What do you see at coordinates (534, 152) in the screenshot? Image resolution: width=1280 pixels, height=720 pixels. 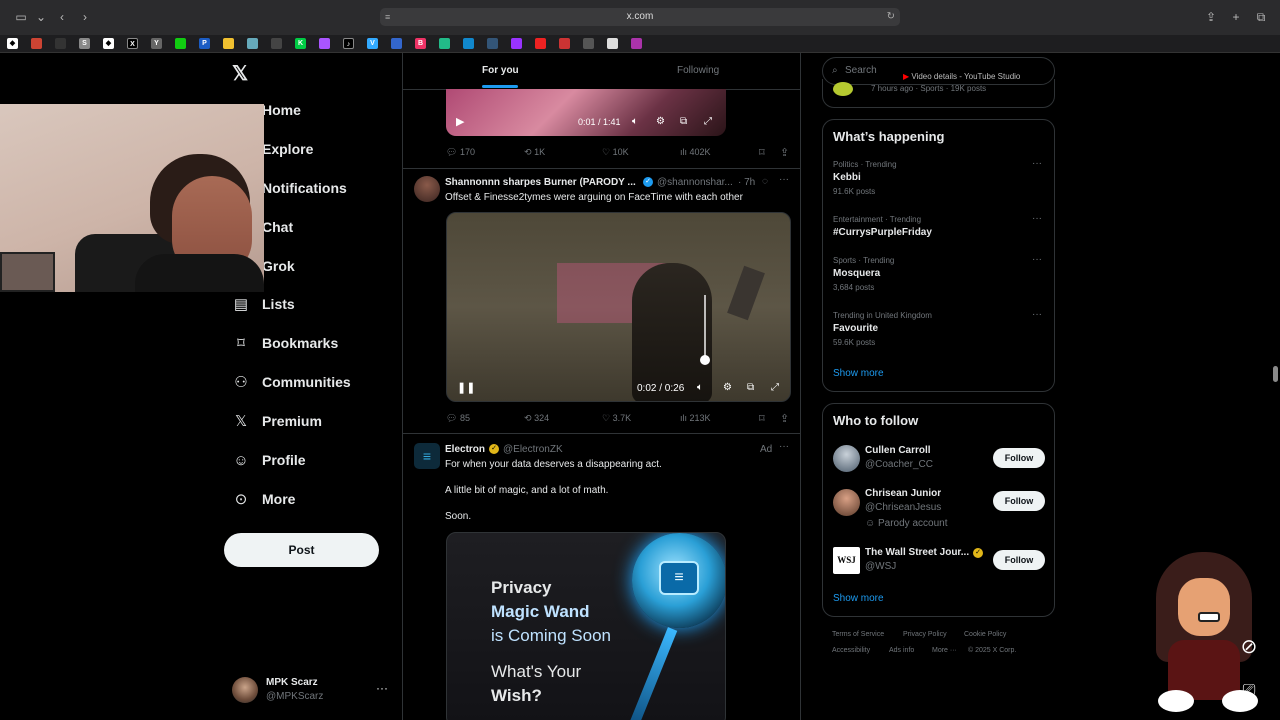 I see `repost-button: ⟲ 1K` at bounding box center [534, 152].